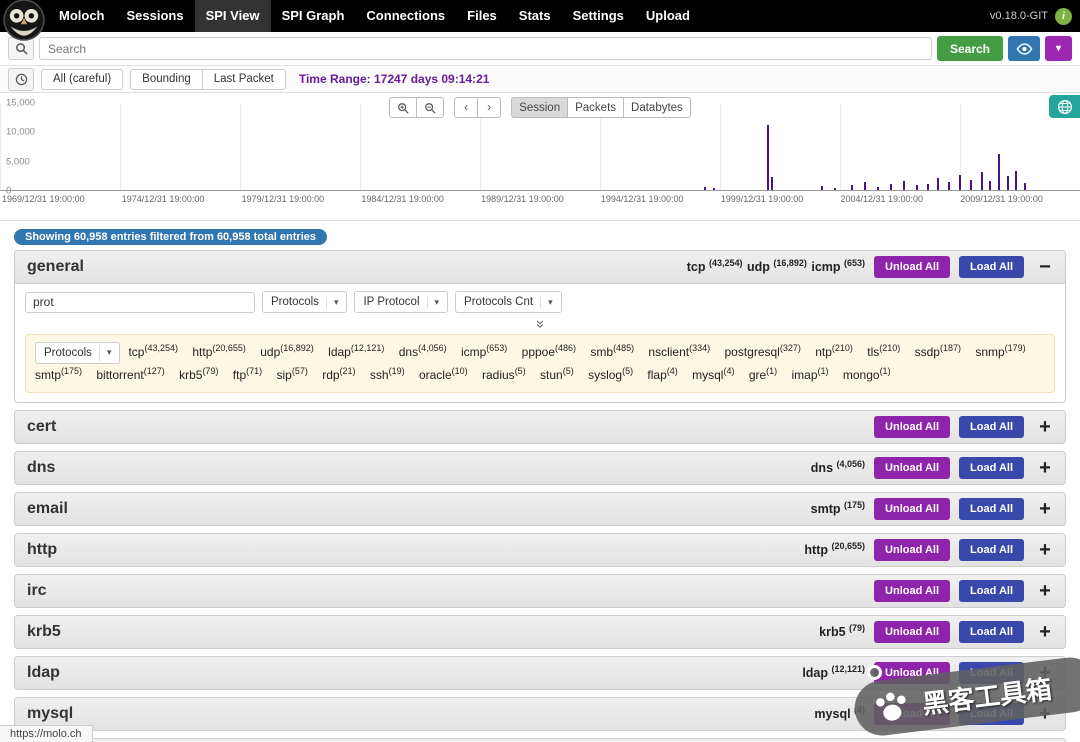 The height and width of the screenshot is (742, 1080). What do you see at coordinates (247, 374) in the screenshot?
I see `spi-value: ftp(71)` at bounding box center [247, 374].